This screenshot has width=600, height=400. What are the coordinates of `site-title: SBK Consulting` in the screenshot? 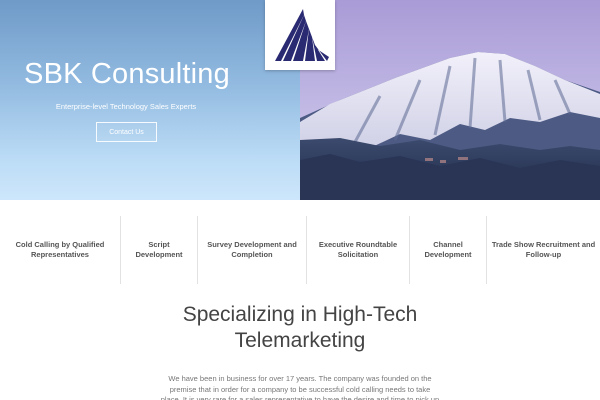 It's located at (127, 74).